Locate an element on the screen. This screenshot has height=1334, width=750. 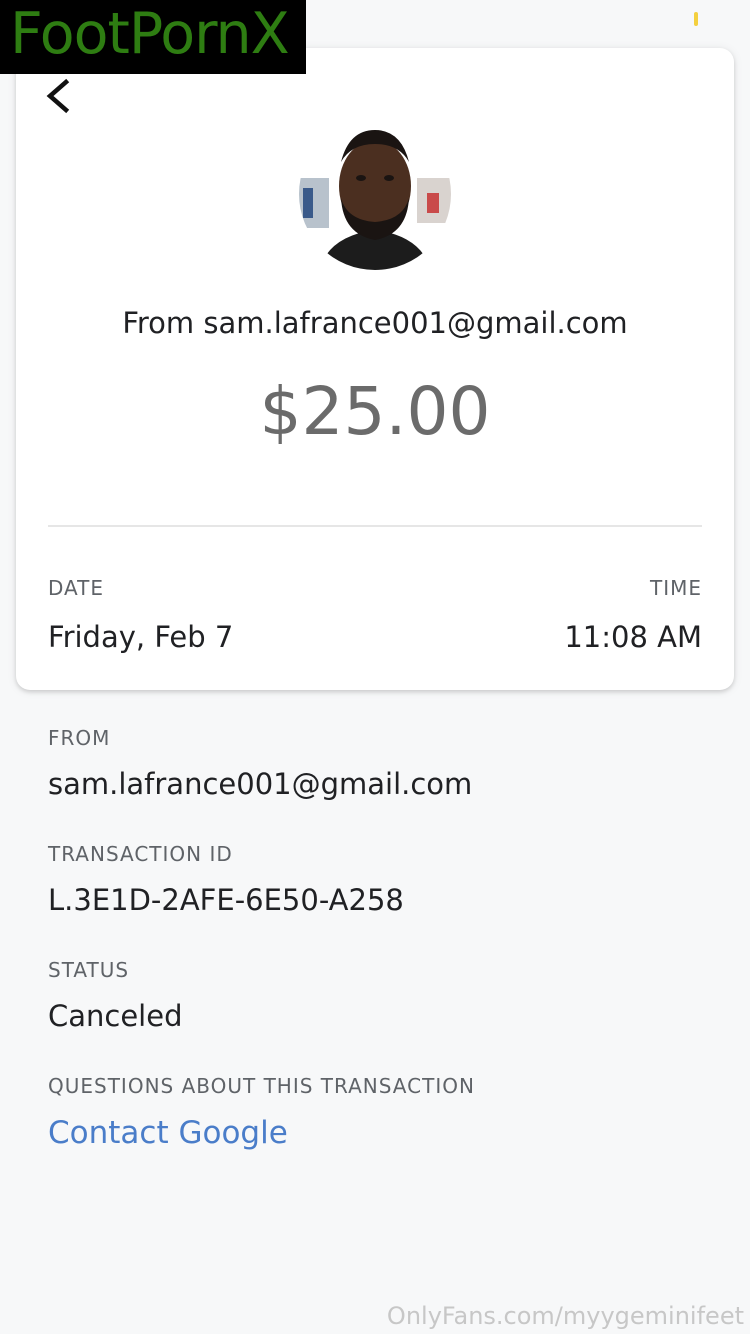
back-button is located at coordinates (60, 96).